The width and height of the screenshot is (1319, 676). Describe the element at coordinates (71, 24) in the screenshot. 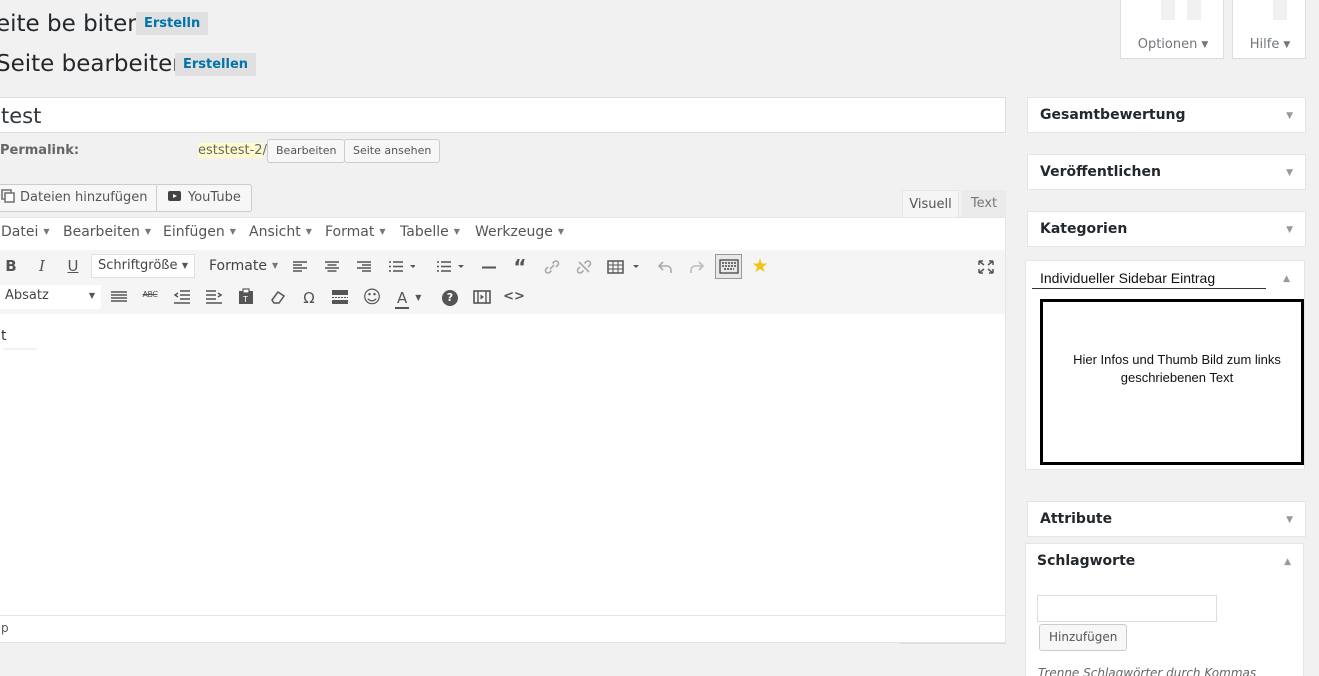

I see `page-title-faded: eite be biten` at that location.